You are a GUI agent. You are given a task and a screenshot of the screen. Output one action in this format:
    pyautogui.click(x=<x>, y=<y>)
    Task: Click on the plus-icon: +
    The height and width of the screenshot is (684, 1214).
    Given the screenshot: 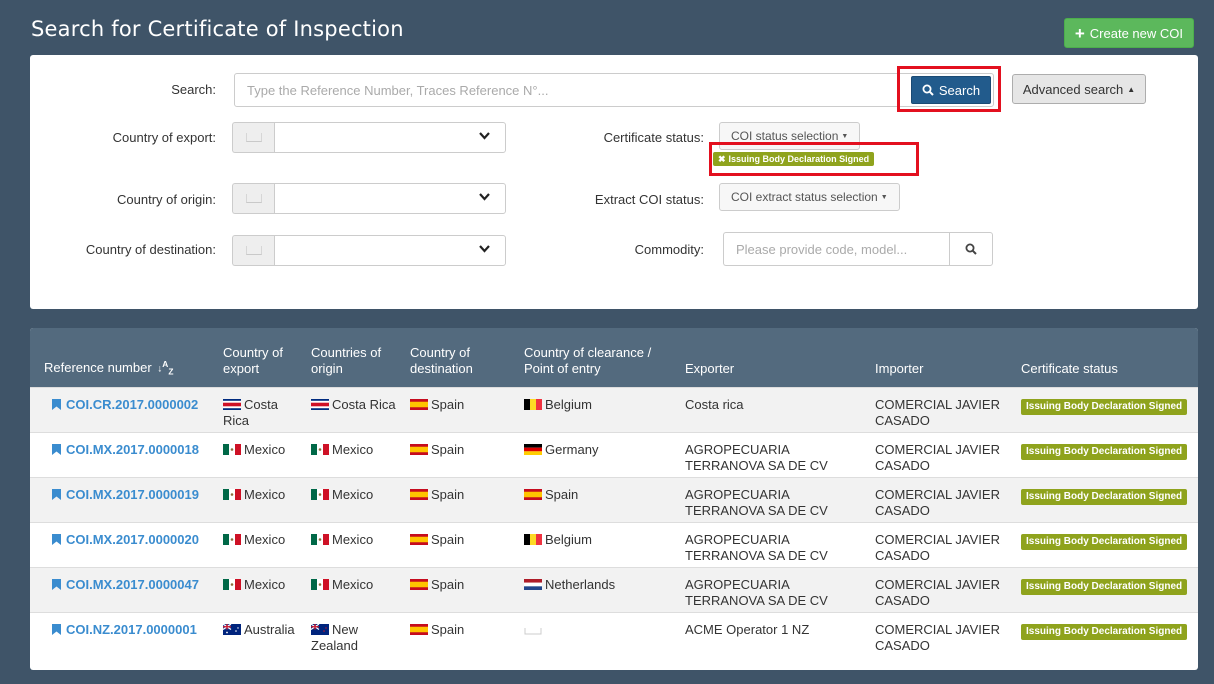 What is the action you would take?
    pyautogui.click(x=1079, y=33)
    